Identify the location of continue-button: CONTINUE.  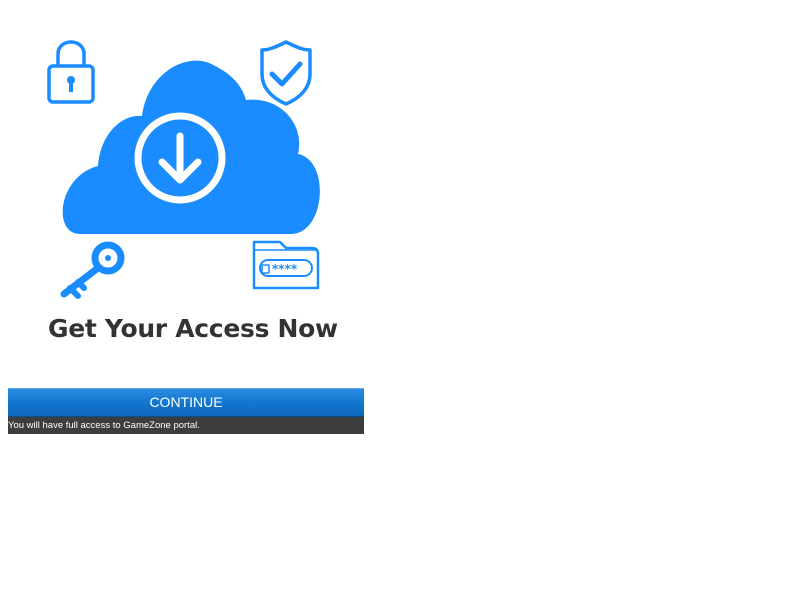
(186, 402).